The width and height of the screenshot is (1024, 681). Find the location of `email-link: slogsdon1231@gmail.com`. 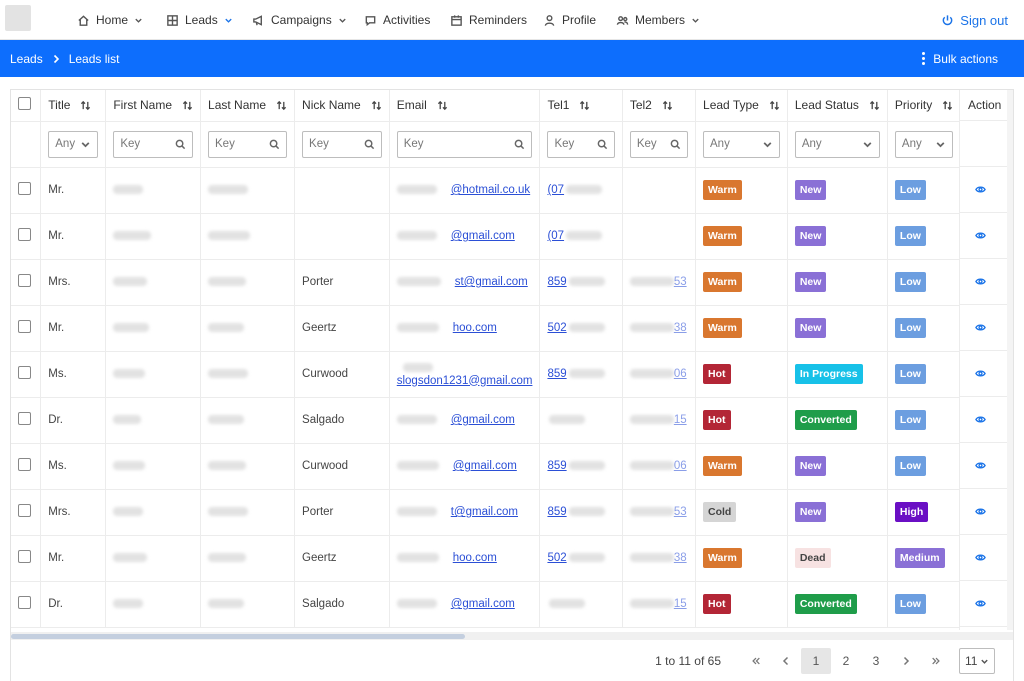

email-link: slogsdon1231@gmail.com is located at coordinates (465, 381).